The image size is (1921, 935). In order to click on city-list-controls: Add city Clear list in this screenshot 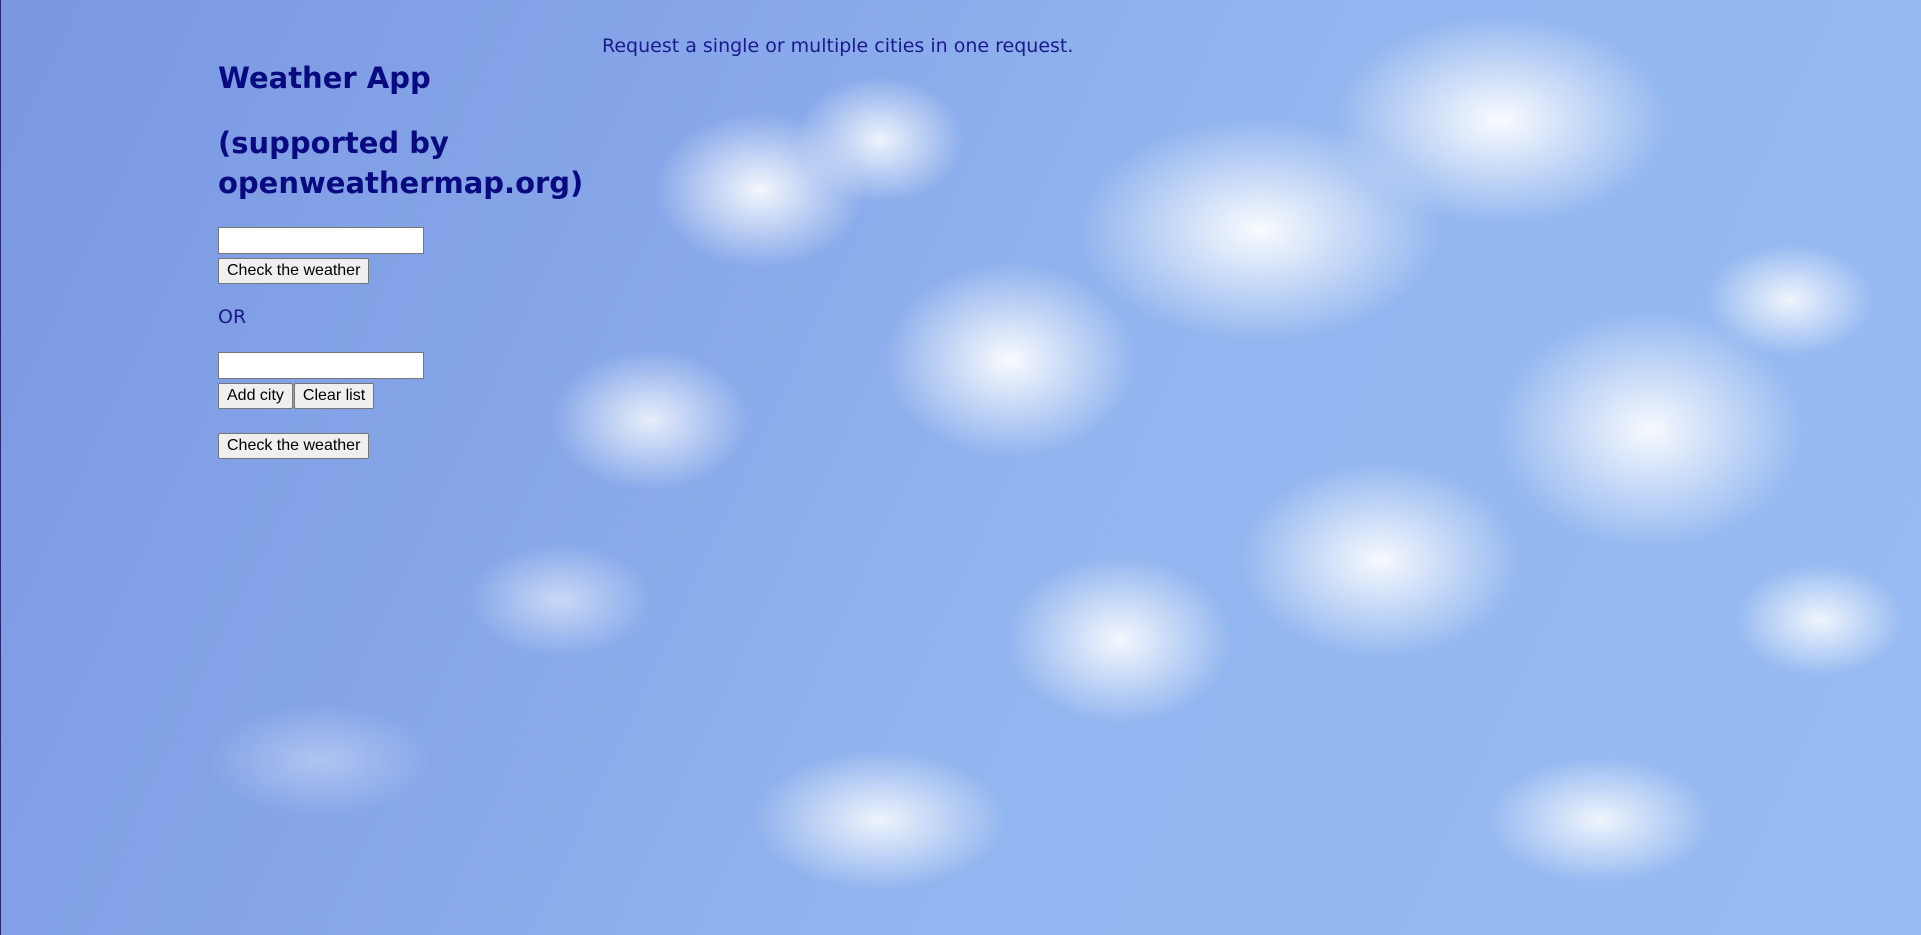, I will do `click(398, 396)`.